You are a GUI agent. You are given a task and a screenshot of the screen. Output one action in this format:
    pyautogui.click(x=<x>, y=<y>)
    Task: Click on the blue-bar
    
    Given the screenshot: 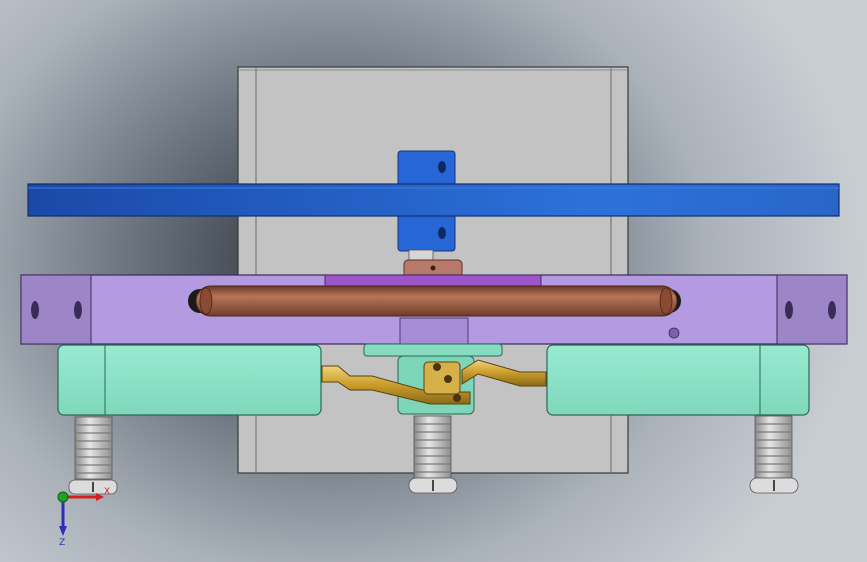 What is the action you would take?
    pyautogui.click(x=433, y=200)
    